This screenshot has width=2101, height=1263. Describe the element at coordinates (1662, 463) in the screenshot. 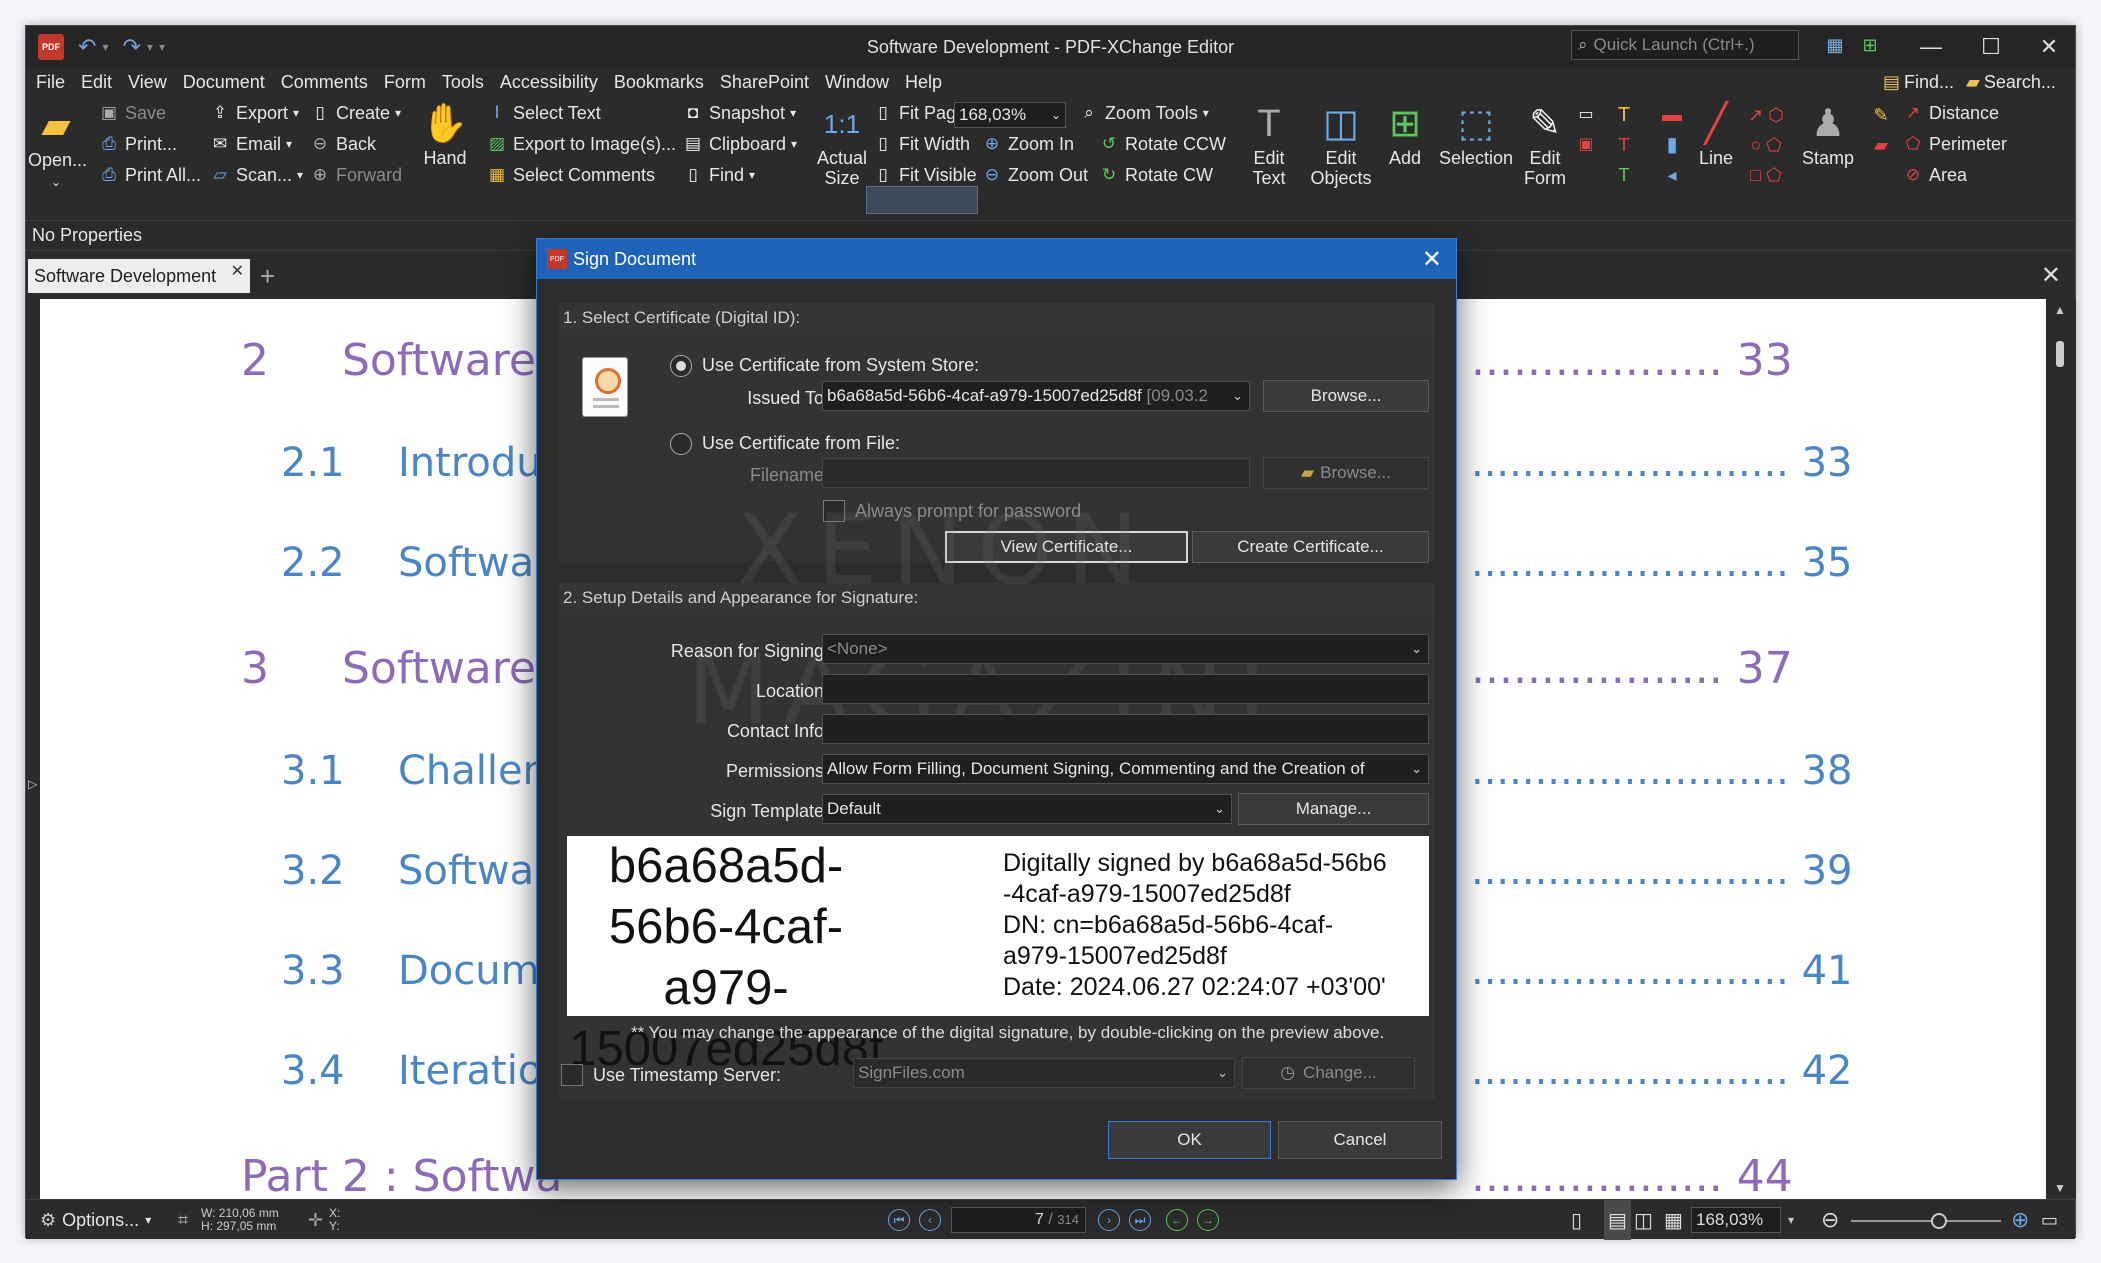

I see `toc-page: ......................... 33` at that location.